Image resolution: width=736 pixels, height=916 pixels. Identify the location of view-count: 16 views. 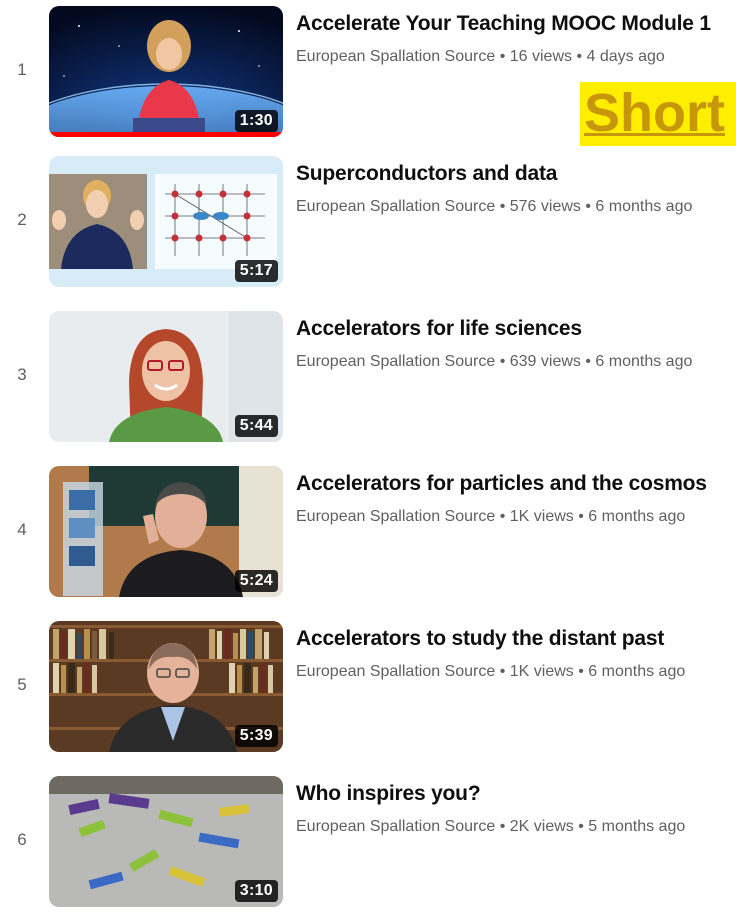
(540, 56).